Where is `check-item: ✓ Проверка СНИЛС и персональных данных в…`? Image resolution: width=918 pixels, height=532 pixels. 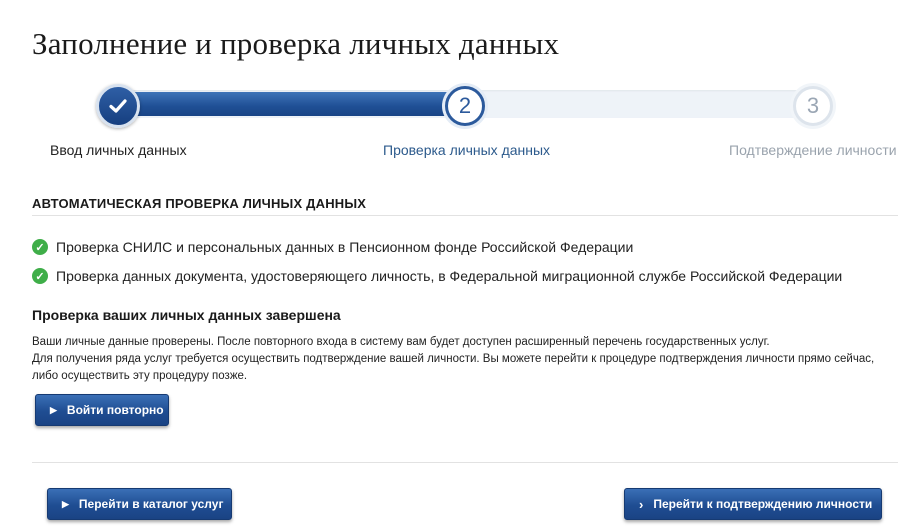 check-item: ✓ Проверка СНИЛС и персональных данных в… is located at coordinates (332, 247).